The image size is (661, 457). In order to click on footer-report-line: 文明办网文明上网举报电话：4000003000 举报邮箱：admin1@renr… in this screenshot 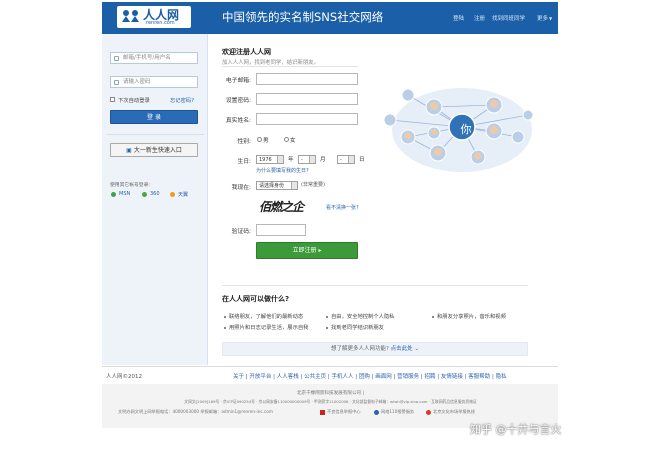, I will do `click(195, 411)`.